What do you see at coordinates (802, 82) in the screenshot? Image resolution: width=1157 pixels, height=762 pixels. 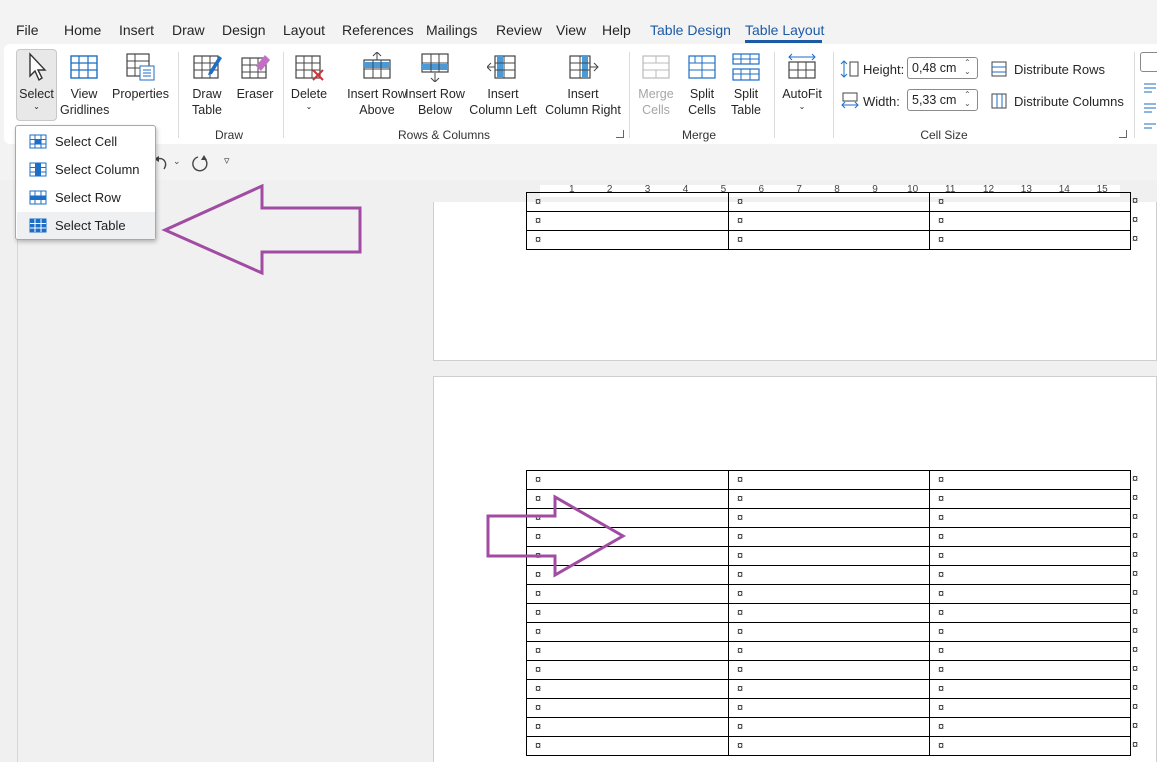 I see `autofit-button: AutoFit ⌄` at bounding box center [802, 82].